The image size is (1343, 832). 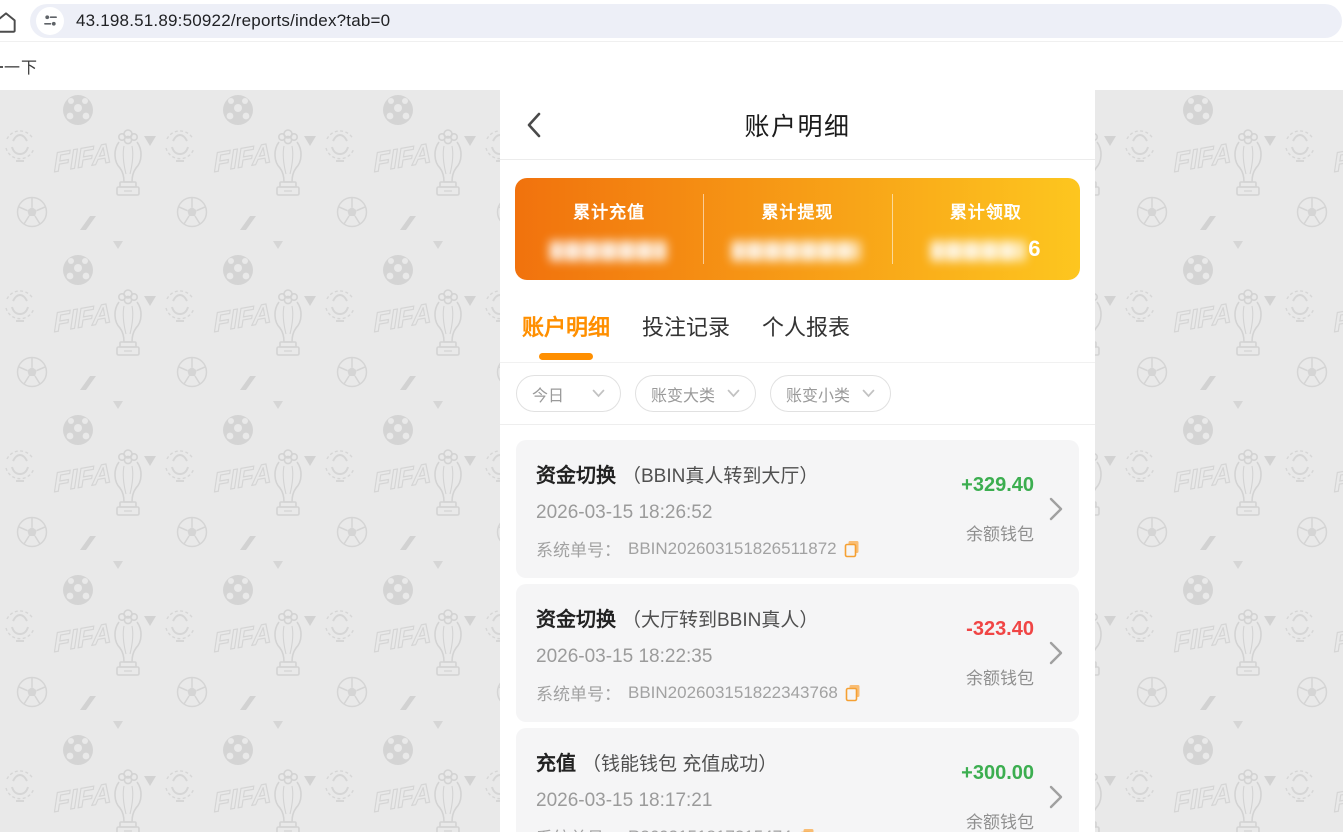 What do you see at coordinates (1000, 628) in the screenshot?
I see `transaction-amount: -323.40` at bounding box center [1000, 628].